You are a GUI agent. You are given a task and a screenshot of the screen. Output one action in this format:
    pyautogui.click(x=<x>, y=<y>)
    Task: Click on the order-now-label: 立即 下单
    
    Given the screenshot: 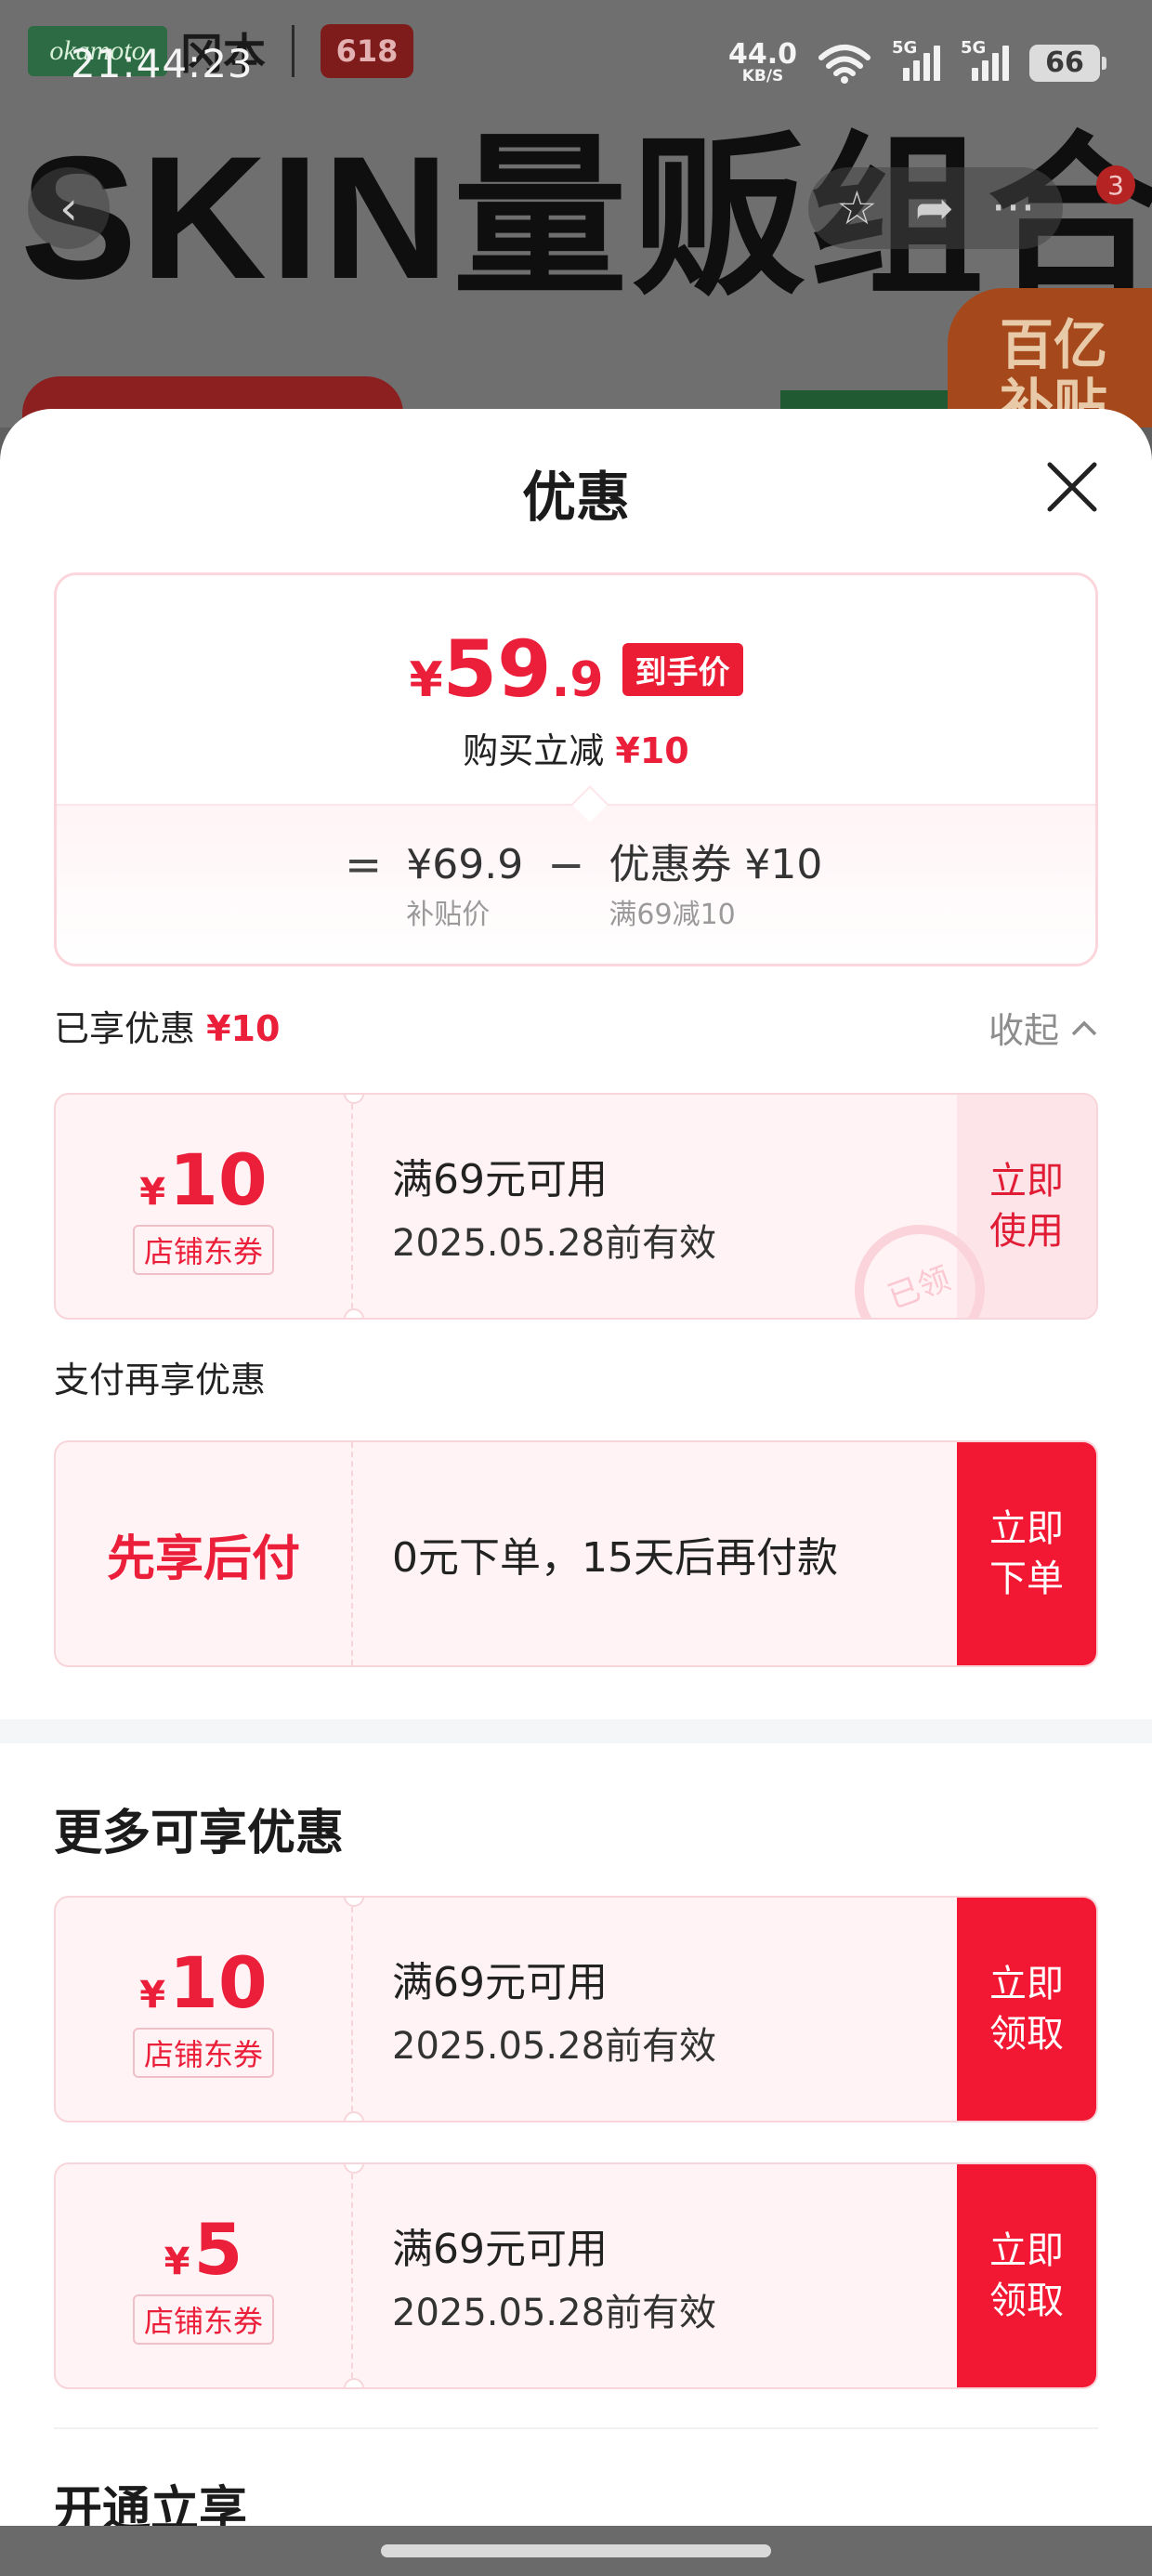 What is the action you would take?
    pyautogui.click(x=1026, y=1553)
    